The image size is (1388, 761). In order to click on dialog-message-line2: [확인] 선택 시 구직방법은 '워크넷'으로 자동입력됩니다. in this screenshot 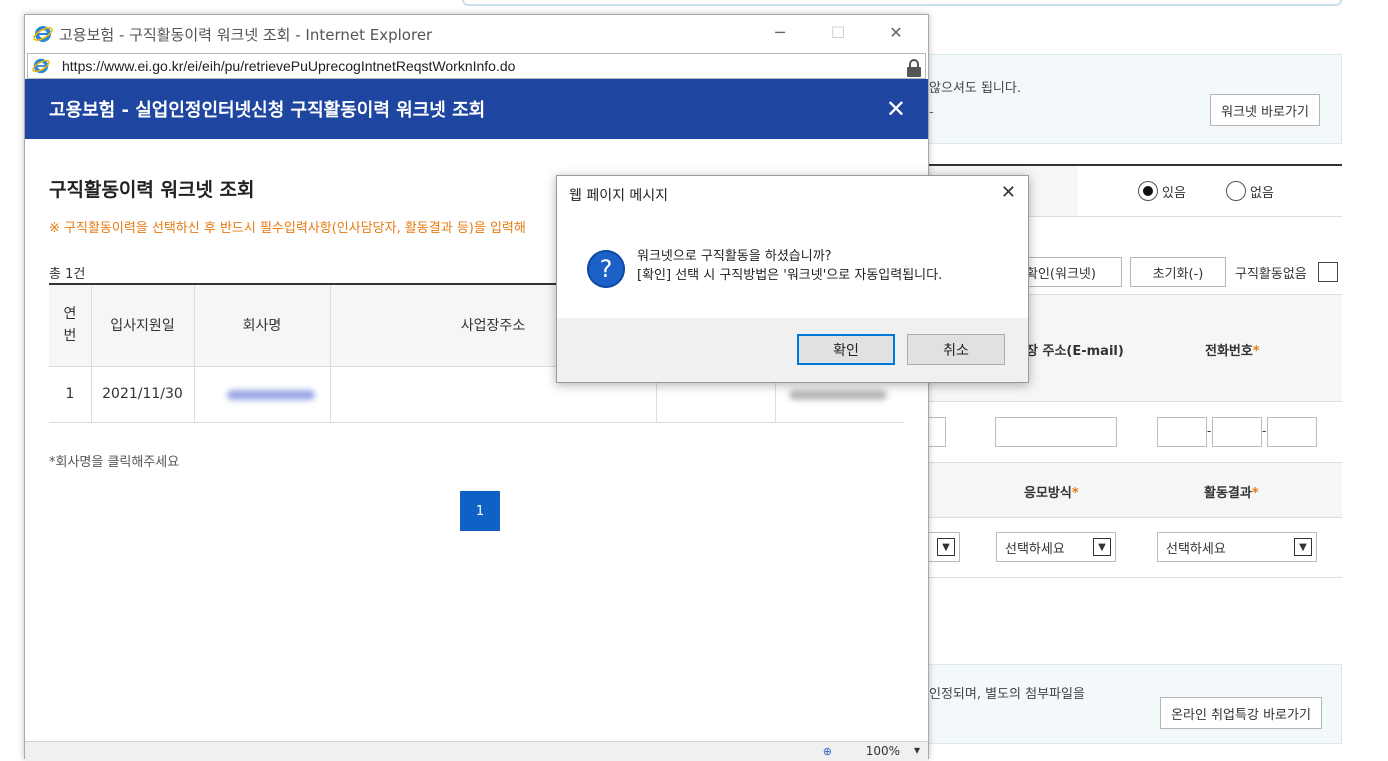, I will do `click(790, 275)`.